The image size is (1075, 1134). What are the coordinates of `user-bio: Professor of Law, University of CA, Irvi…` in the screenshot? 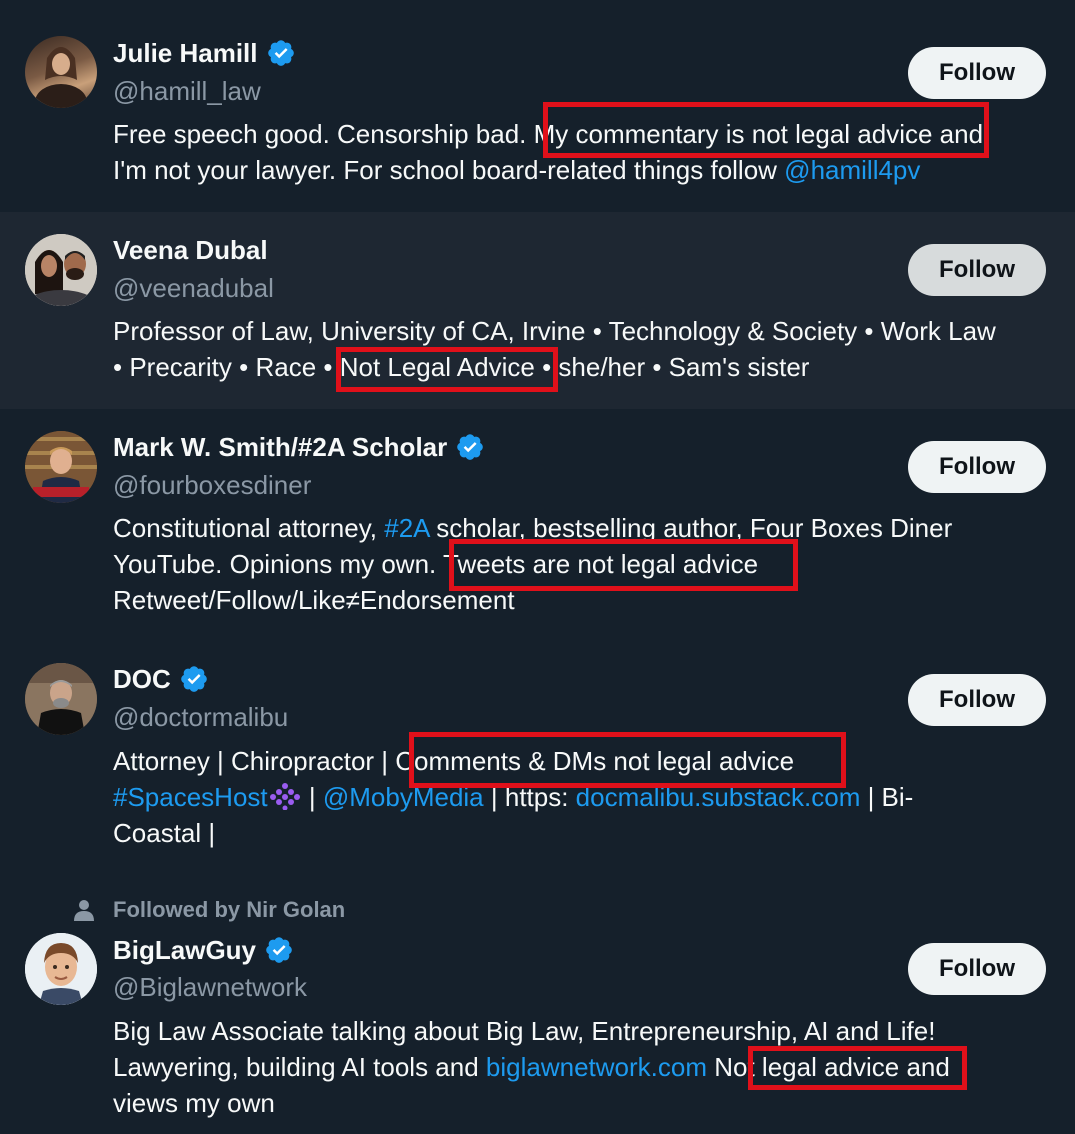 It's located at (554, 349).